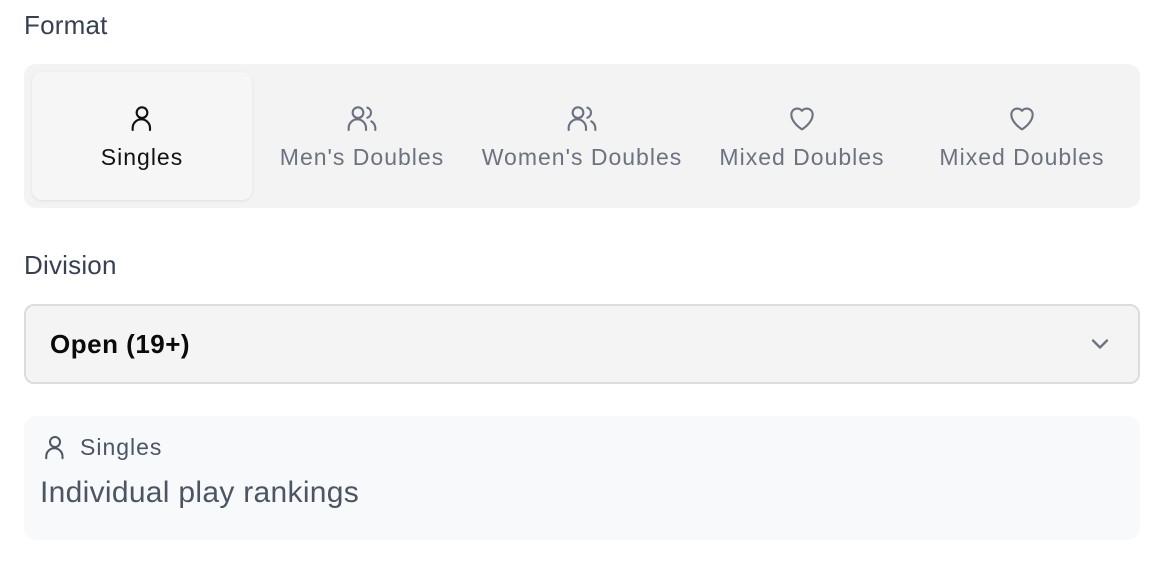  What do you see at coordinates (70, 265) in the screenshot?
I see `division-label: Division` at bounding box center [70, 265].